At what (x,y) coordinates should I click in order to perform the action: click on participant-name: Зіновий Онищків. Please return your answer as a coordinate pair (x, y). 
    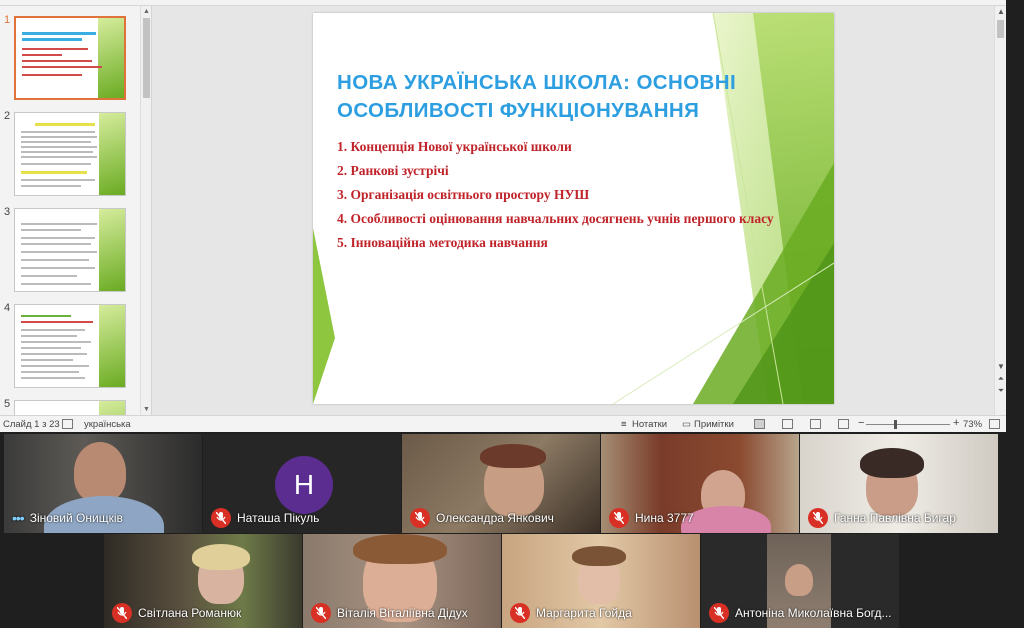
    Looking at the image, I should click on (76, 518).